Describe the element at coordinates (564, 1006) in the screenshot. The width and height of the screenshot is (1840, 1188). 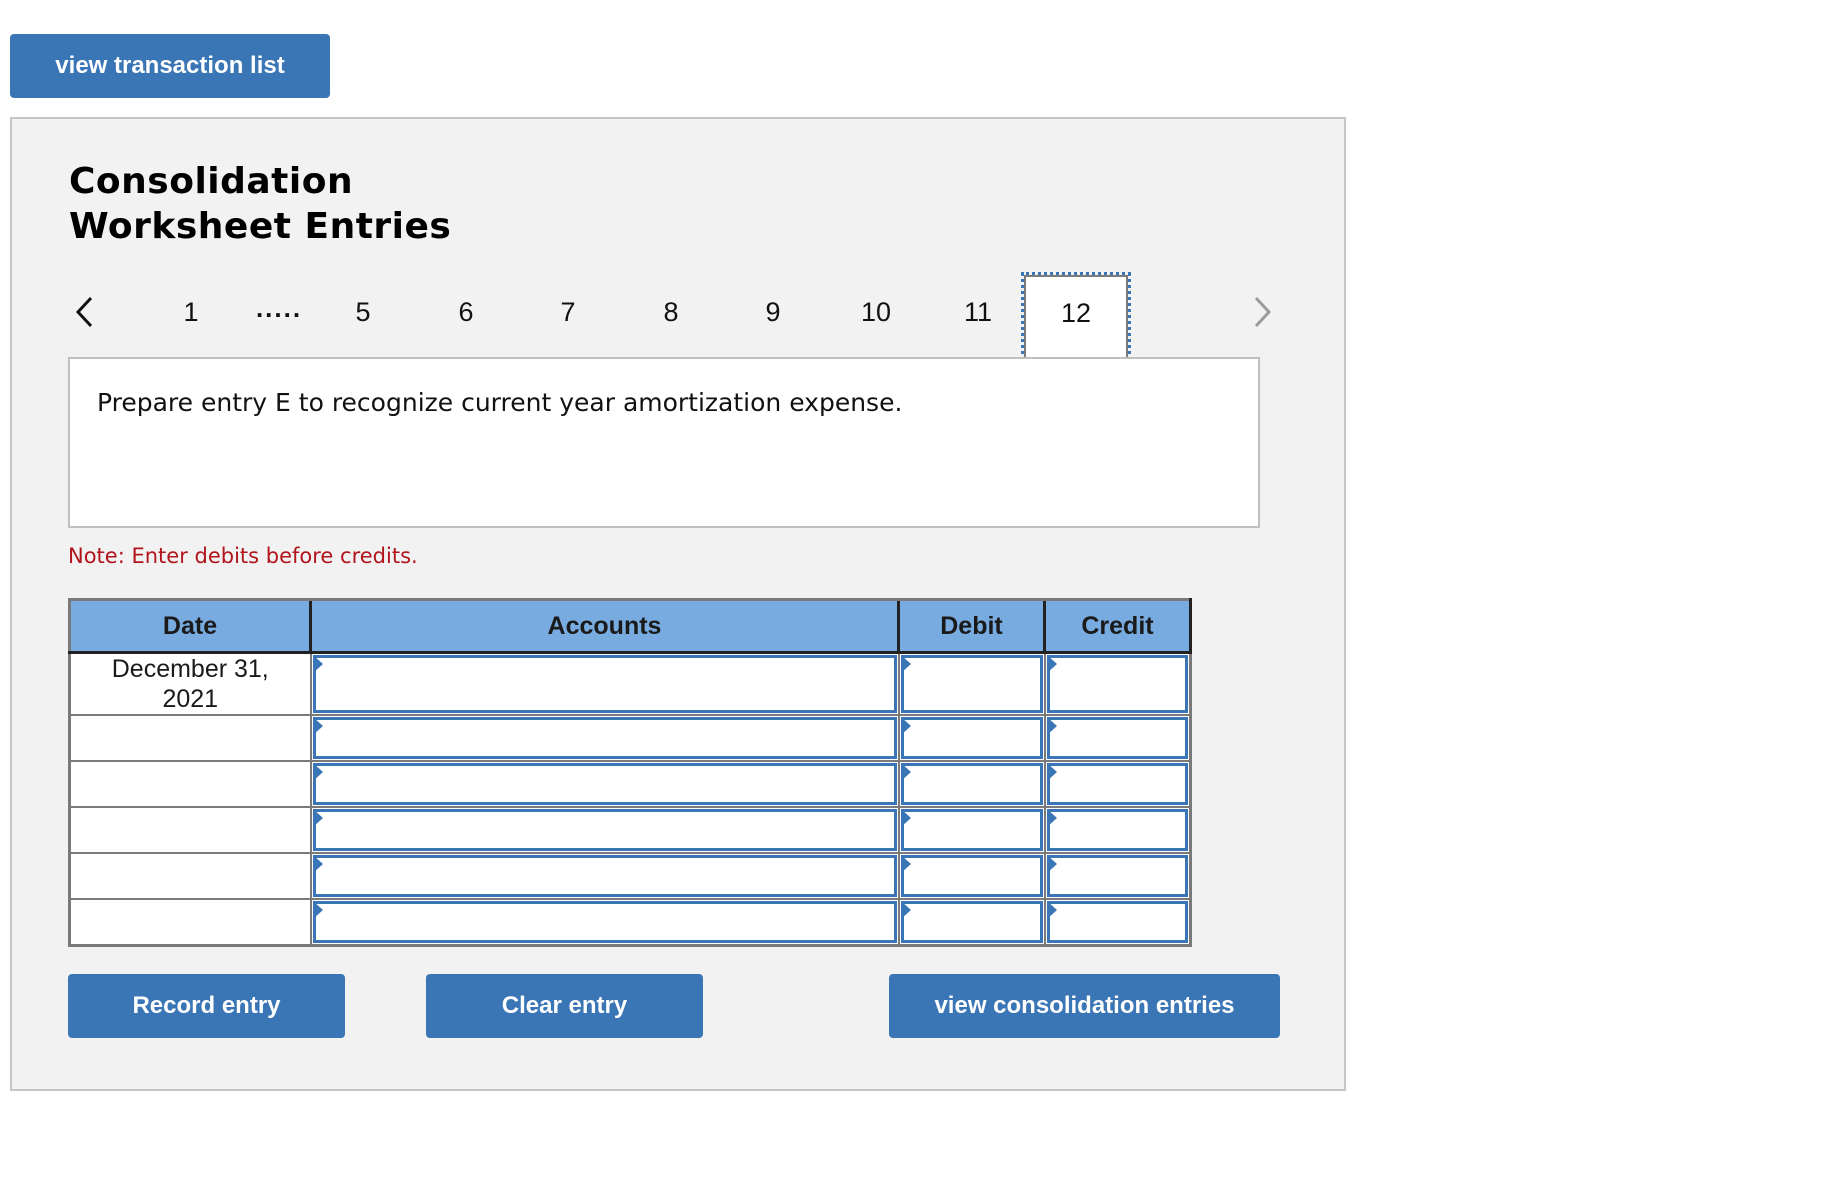
I see `clear-entry-button: Clear entry` at that location.